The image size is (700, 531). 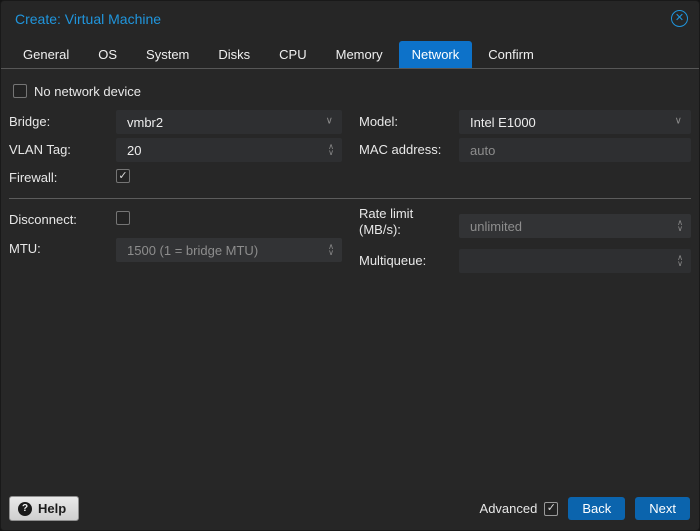 I want to click on footer-toolbar: ? Help Advanced ✓ Back Next, so click(x=350, y=510).